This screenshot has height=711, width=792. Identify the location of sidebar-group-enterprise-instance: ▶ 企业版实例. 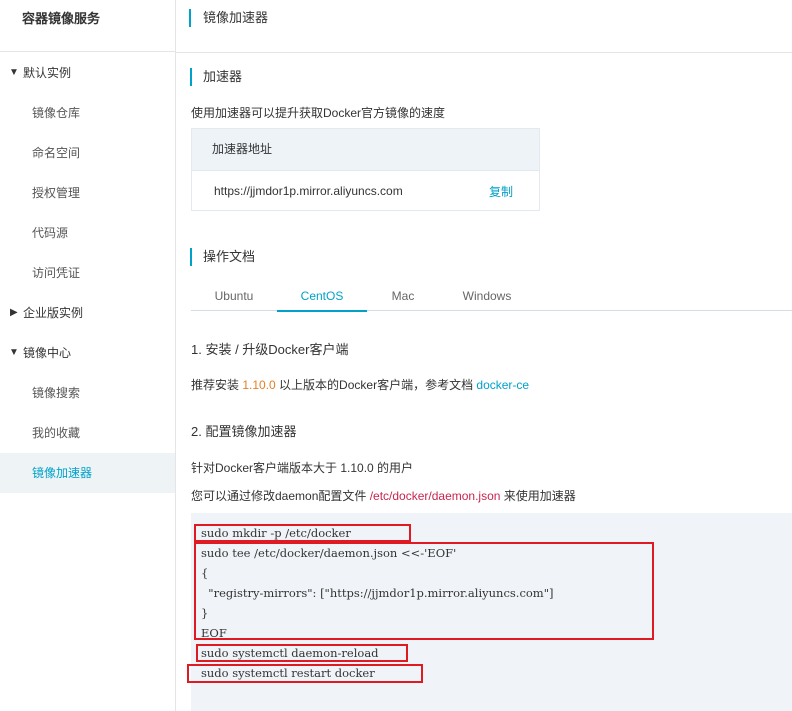
(87, 313).